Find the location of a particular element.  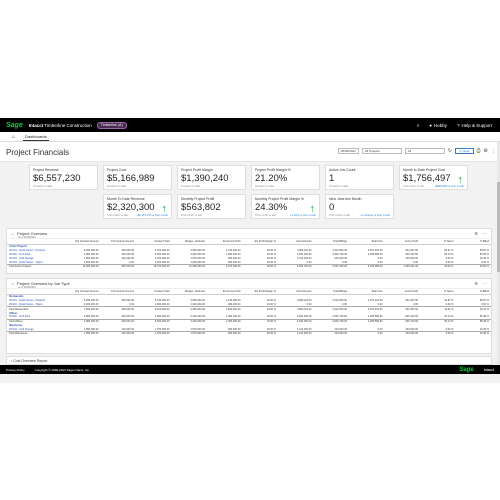

page-title: Project Financials is located at coordinates (38, 152).